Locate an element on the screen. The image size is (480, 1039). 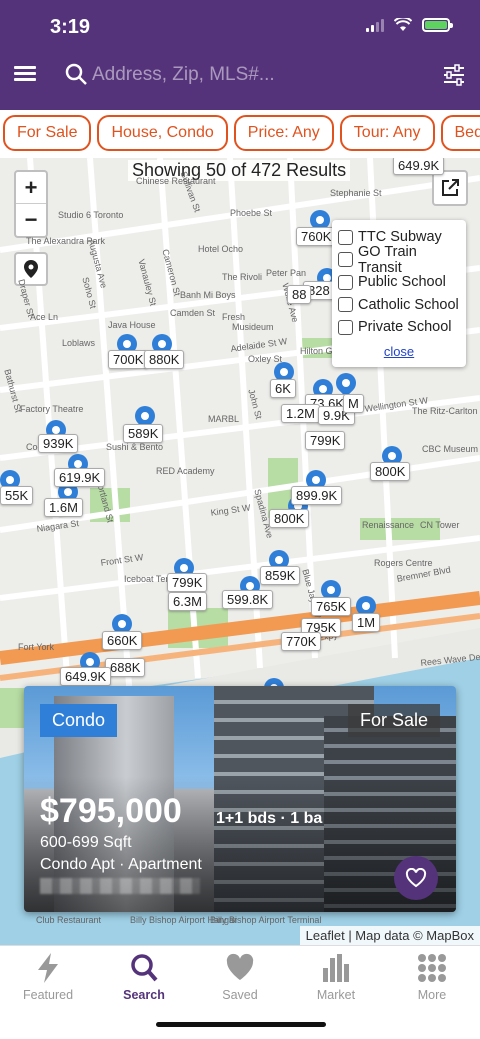
wifi-icon is located at coordinates (403, 24).